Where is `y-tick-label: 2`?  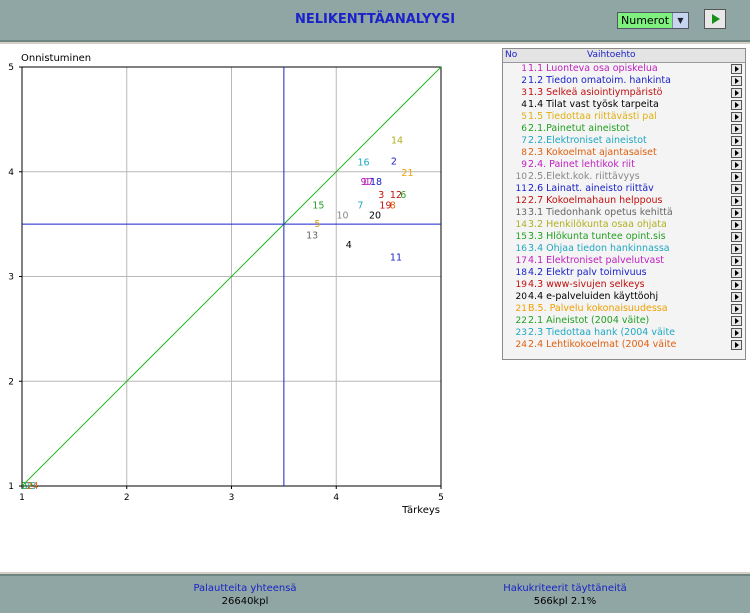 y-tick-label: 2 is located at coordinates (11, 382).